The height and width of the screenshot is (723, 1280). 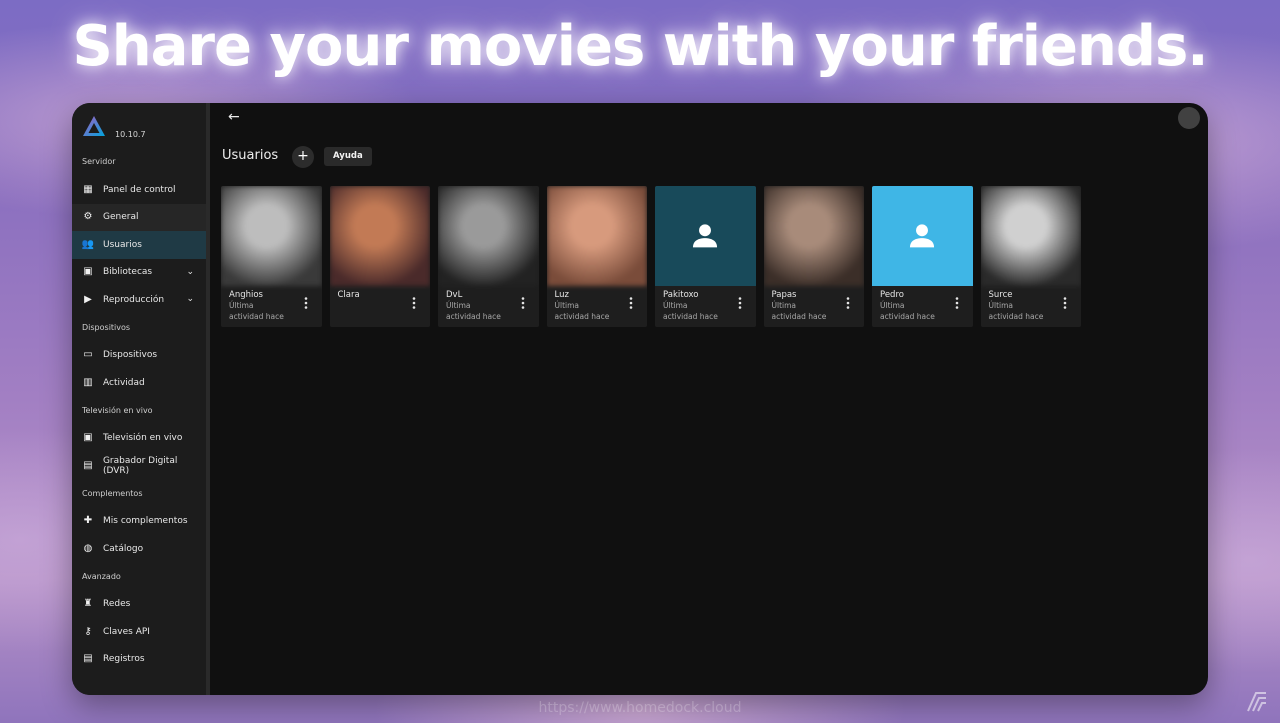 I want to click on user-card: Pedro Última actividad hace, so click(x=922, y=256).